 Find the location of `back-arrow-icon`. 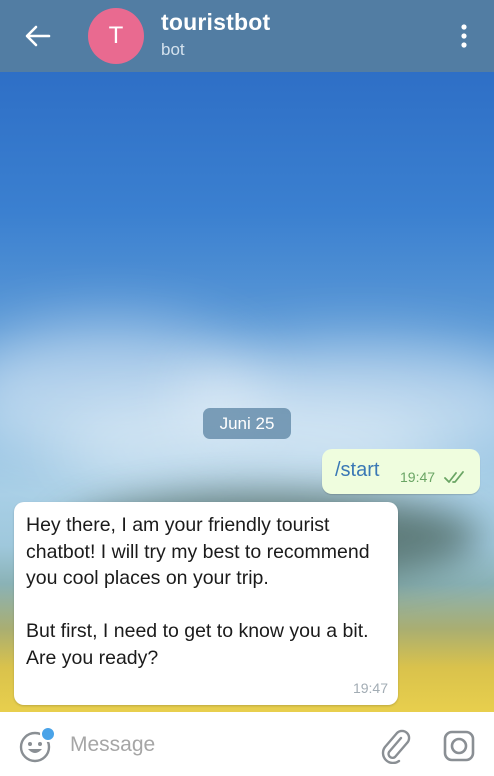

back-arrow-icon is located at coordinates (38, 36).